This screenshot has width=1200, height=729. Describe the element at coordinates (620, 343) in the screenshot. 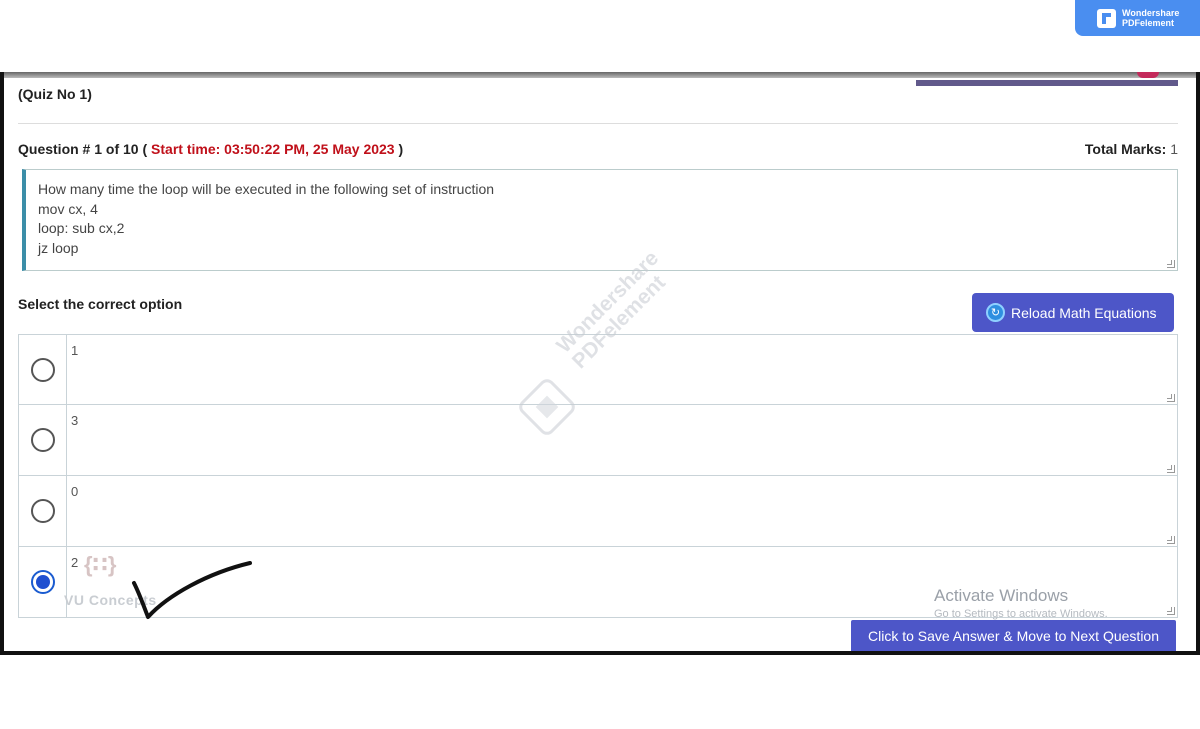

I see `pdfelement-watermark: Wondershare PDFelement` at that location.